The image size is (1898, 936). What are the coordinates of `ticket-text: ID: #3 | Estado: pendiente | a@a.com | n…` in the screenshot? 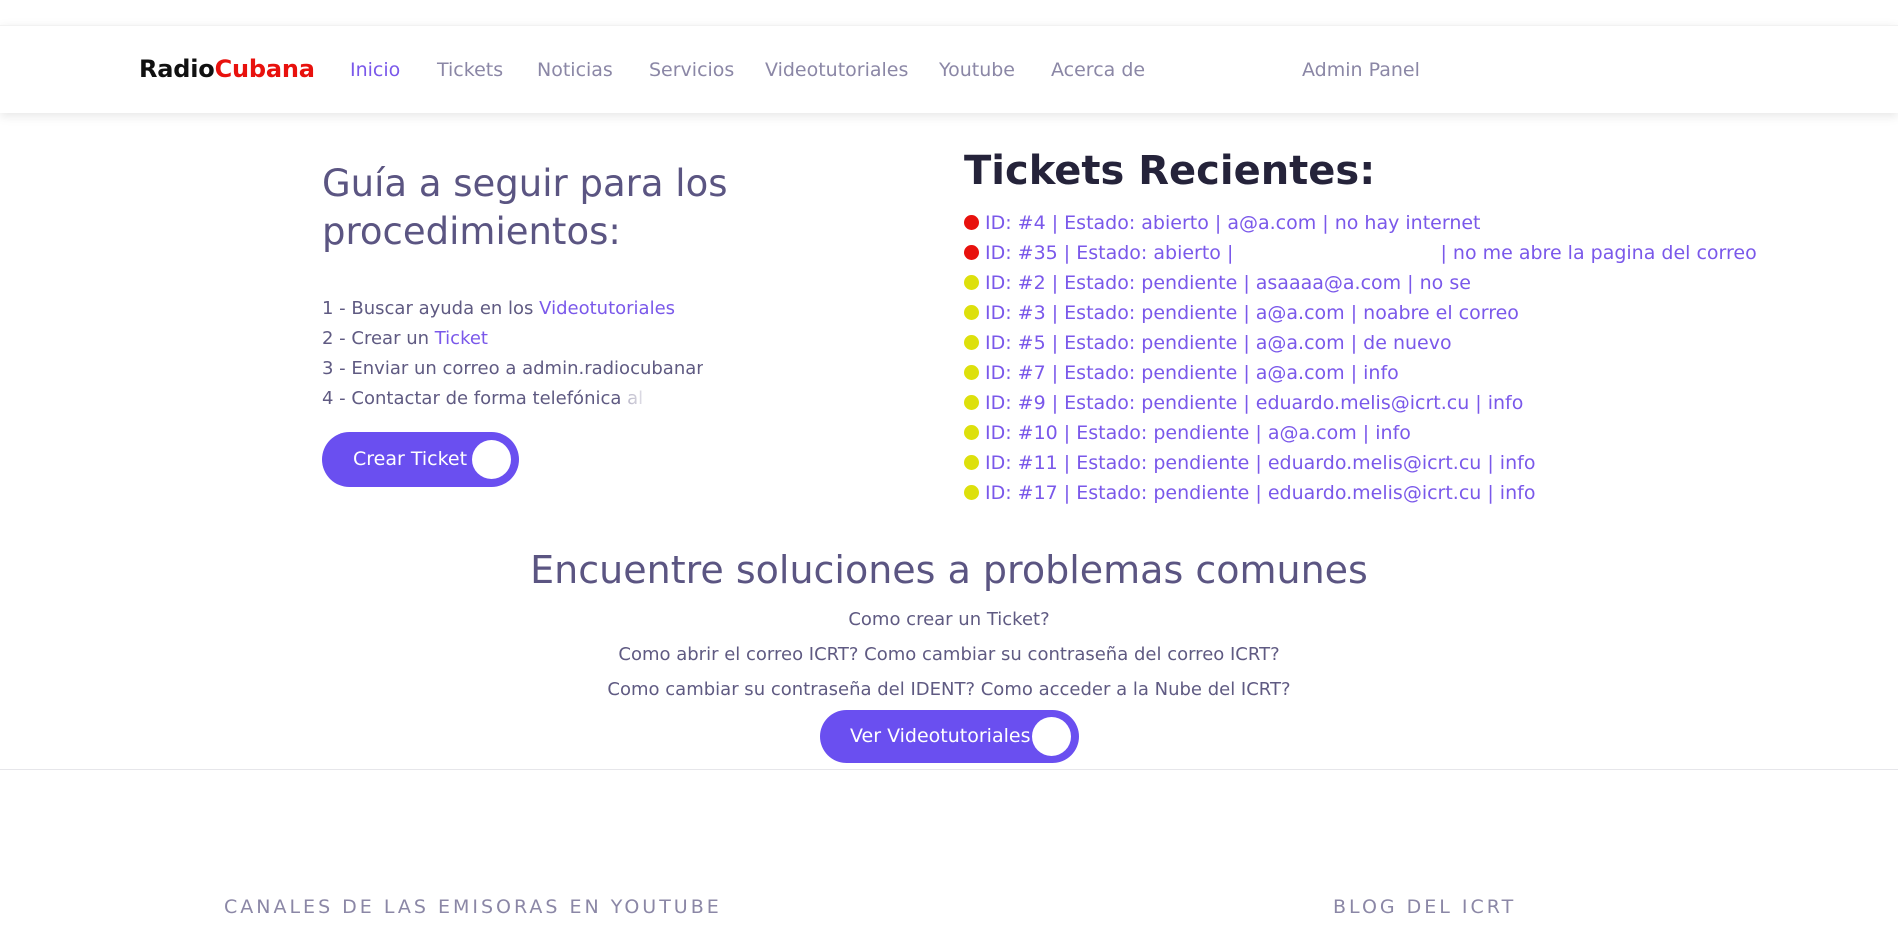 It's located at (1252, 313).